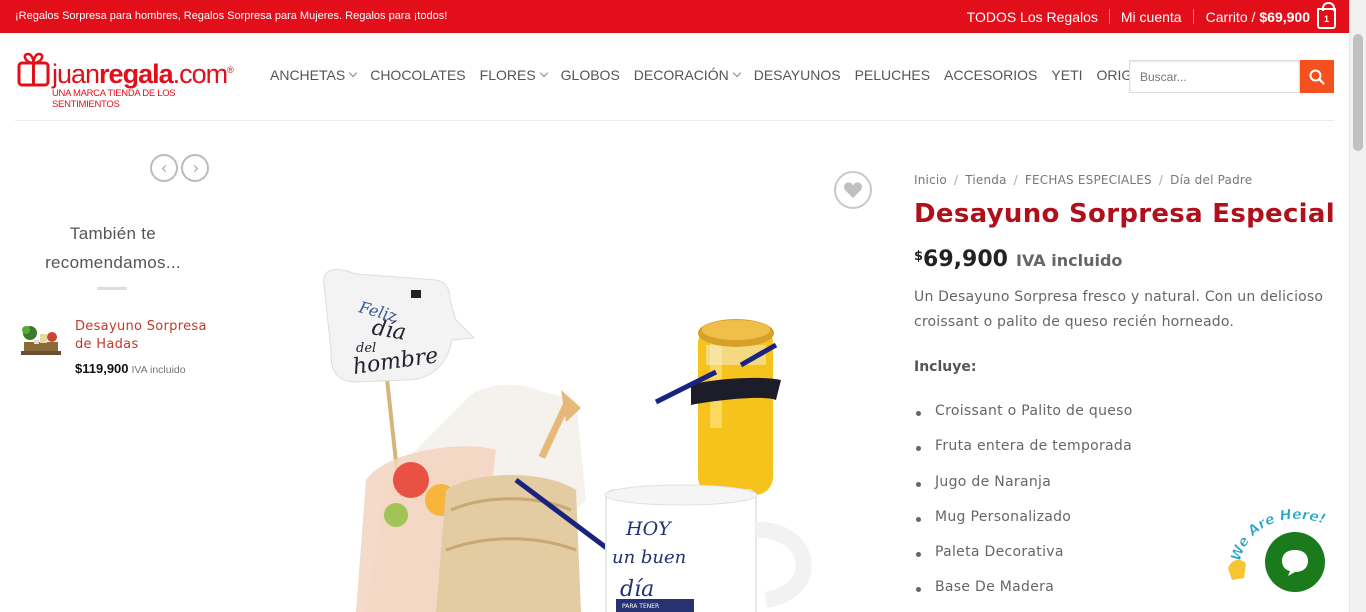 This screenshot has height=612, width=1366. I want to click on chevron-right-icon, so click(194, 168).